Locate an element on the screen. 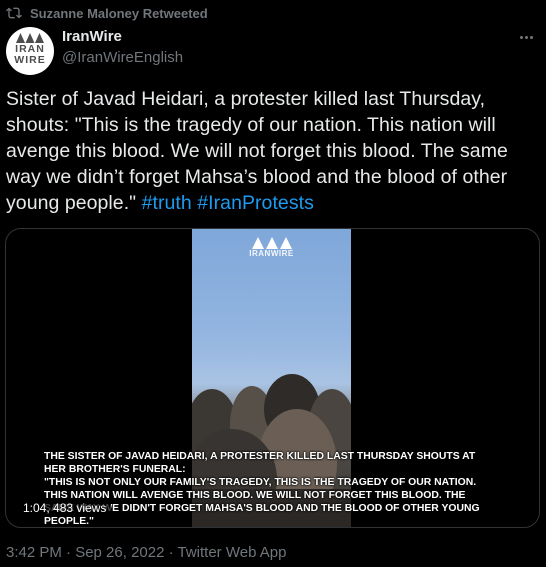 The width and height of the screenshot is (546, 567). display-name: IranWire is located at coordinates (122, 37).